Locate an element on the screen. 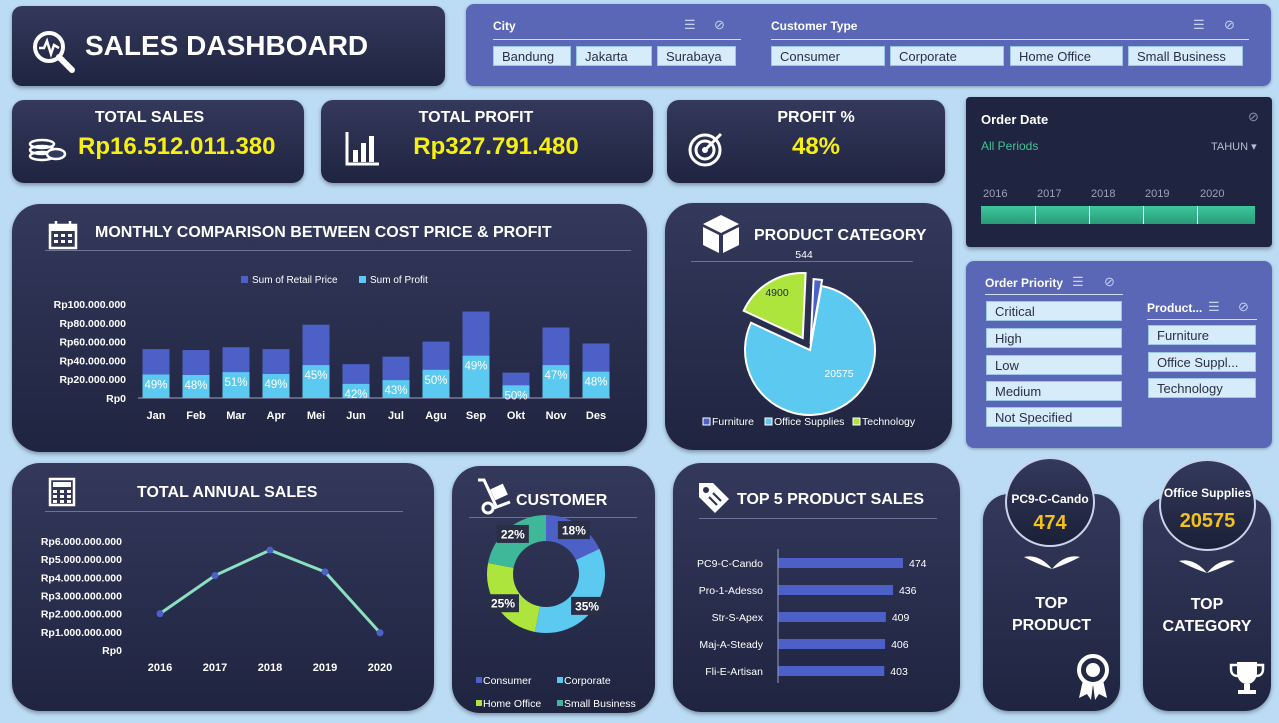 The image size is (1279, 723). total-sales-value: Rp16.512.011.380 is located at coordinates (177, 146).